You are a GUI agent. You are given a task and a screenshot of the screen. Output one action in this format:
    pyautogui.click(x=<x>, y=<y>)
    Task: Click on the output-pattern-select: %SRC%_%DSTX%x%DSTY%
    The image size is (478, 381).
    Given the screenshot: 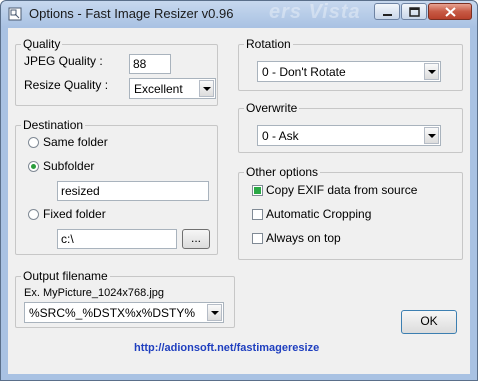 What is the action you would take?
    pyautogui.click(x=124, y=312)
    